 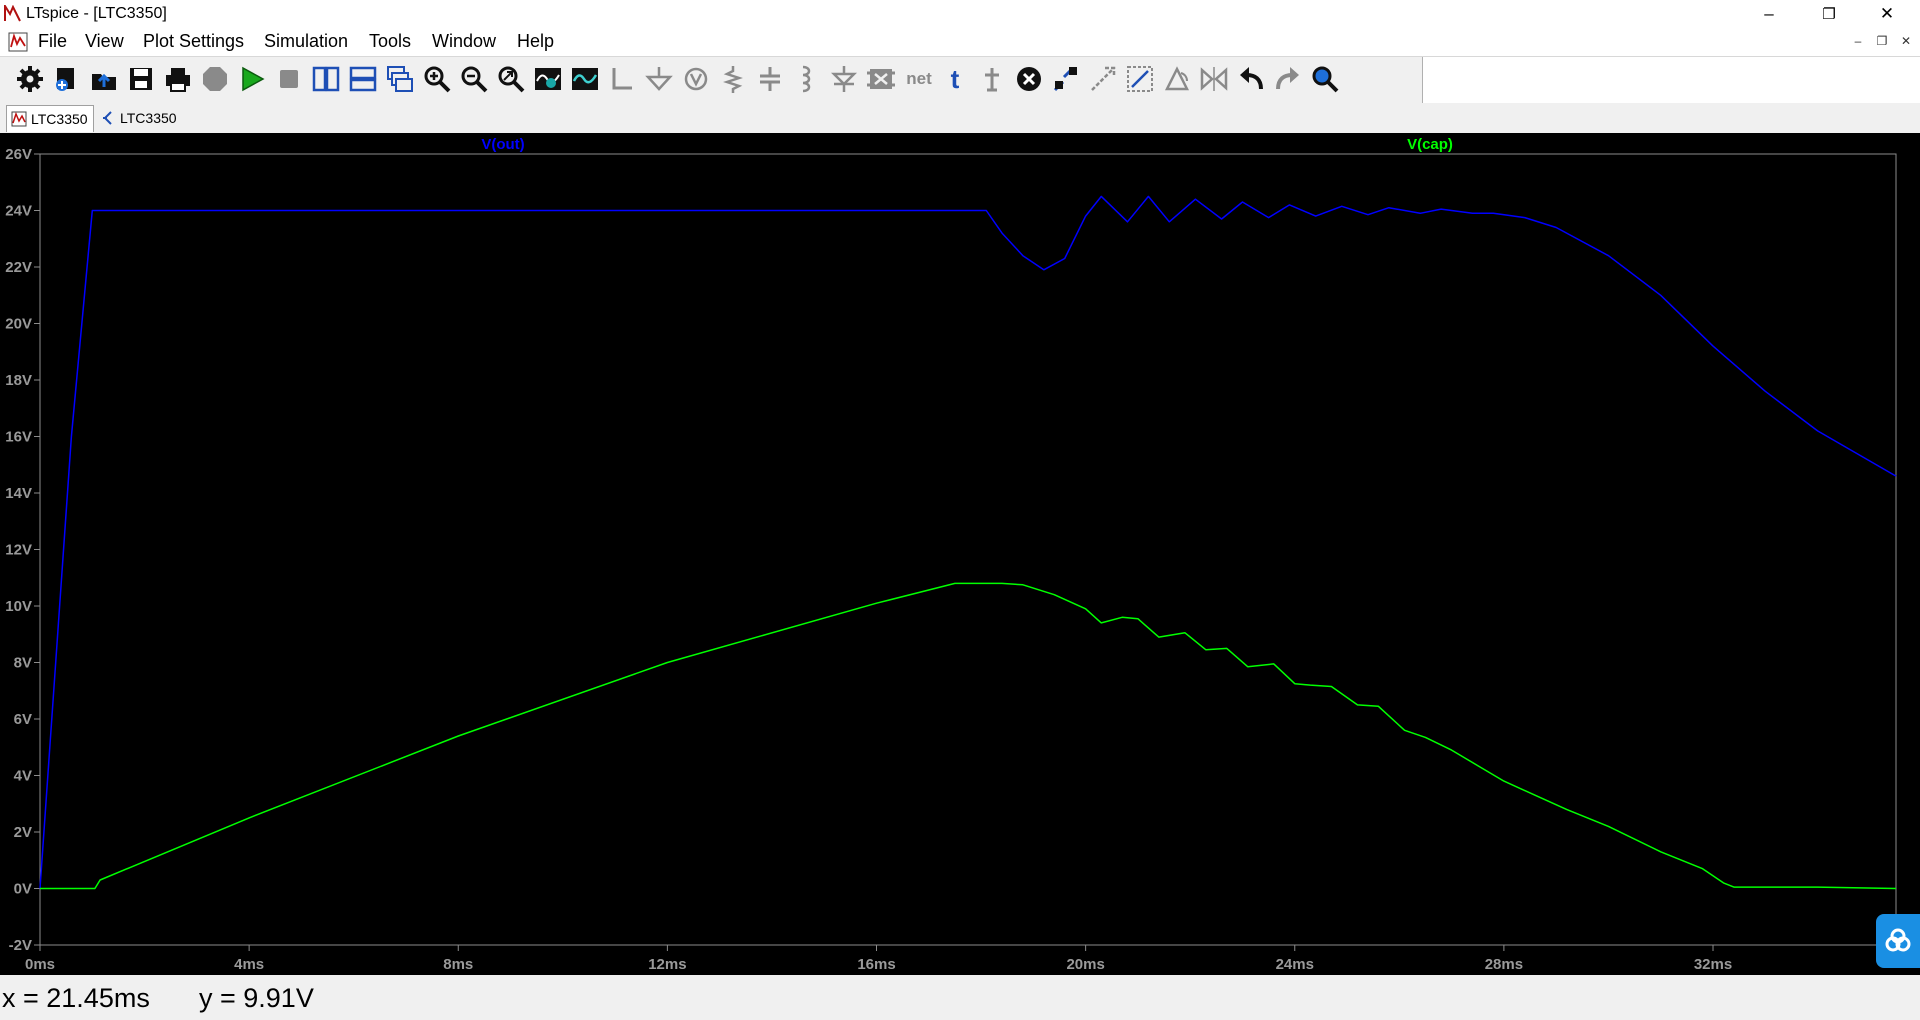 What do you see at coordinates (1906, 41) in the screenshot?
I see `mdi-close-button: ✕` at bounding box center [1906, 41].